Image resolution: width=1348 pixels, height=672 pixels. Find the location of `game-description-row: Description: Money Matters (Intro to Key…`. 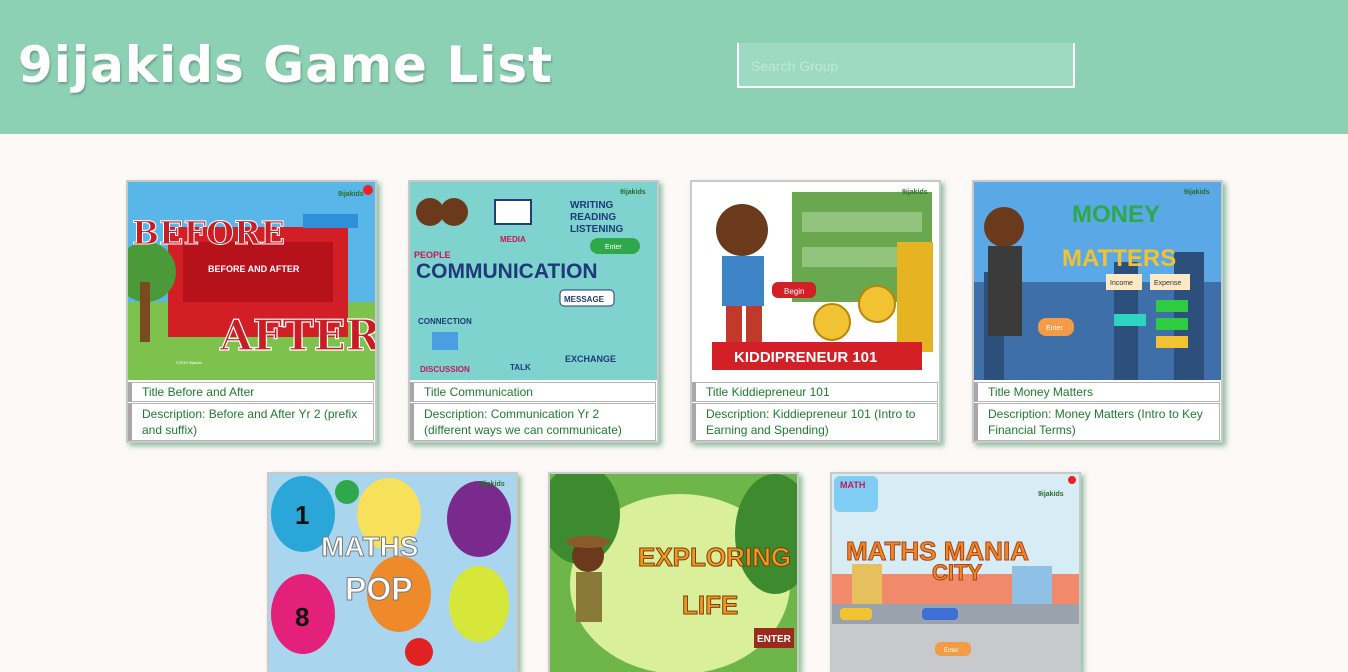

game-description-row: Description: Money Matters (Intro to Key… is located at coordinates (1097, 422).